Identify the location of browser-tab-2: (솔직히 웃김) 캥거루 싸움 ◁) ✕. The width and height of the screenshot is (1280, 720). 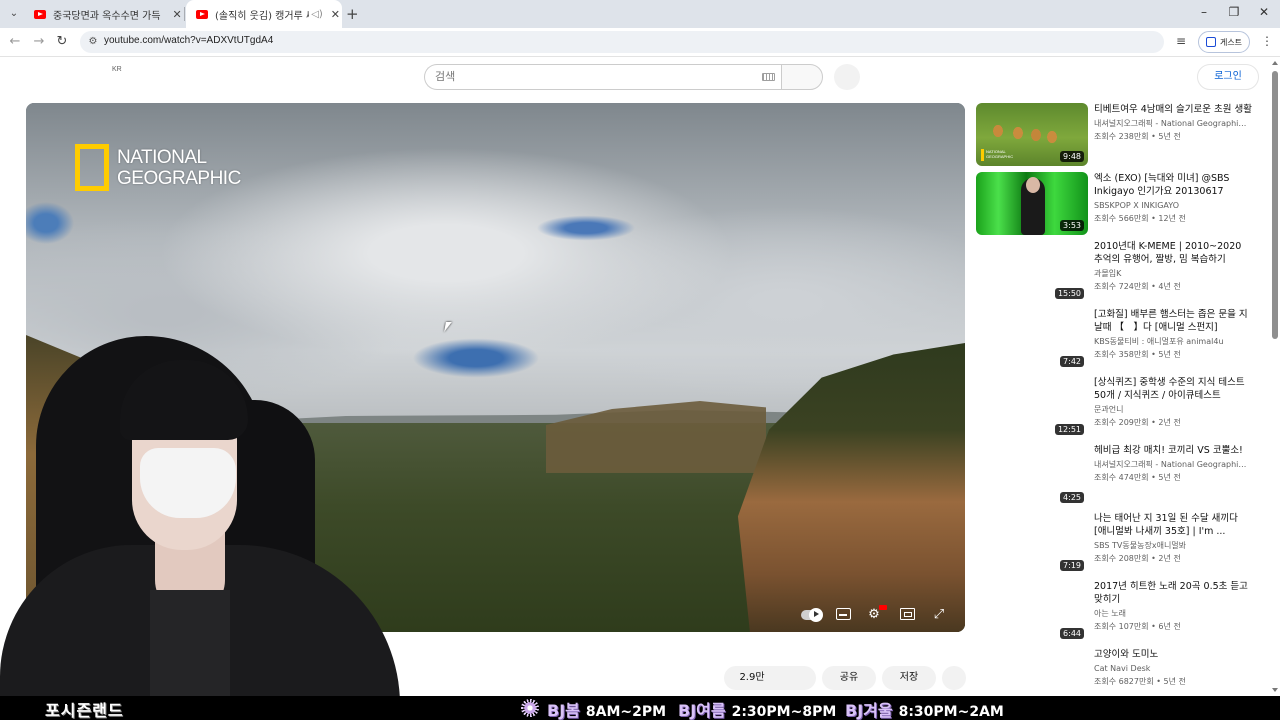
(264, 14).